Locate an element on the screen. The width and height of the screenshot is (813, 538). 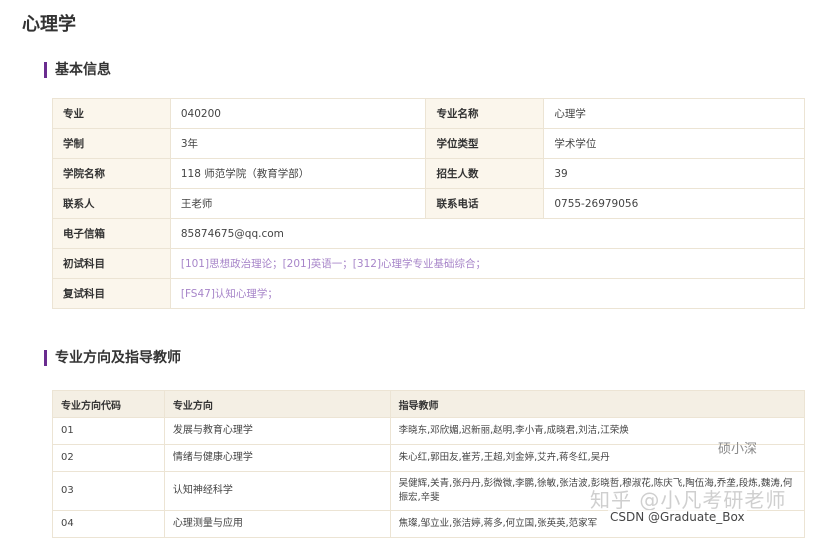
contact-label: 联系人 is located at coordinates (111, 203).